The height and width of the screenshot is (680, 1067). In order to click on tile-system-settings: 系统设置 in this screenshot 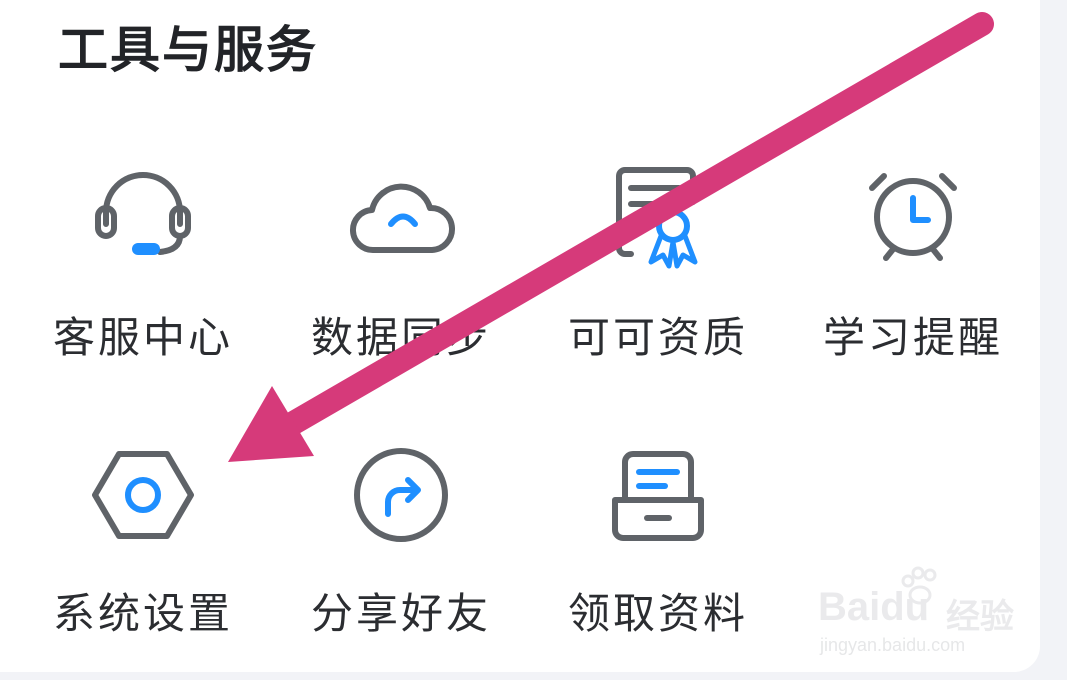, I will do `click(143, 560)`.